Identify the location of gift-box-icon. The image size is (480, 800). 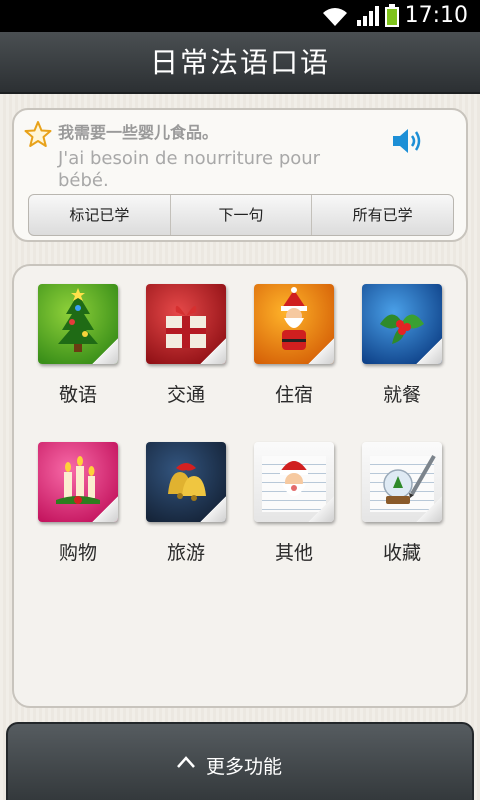
(186, 324).